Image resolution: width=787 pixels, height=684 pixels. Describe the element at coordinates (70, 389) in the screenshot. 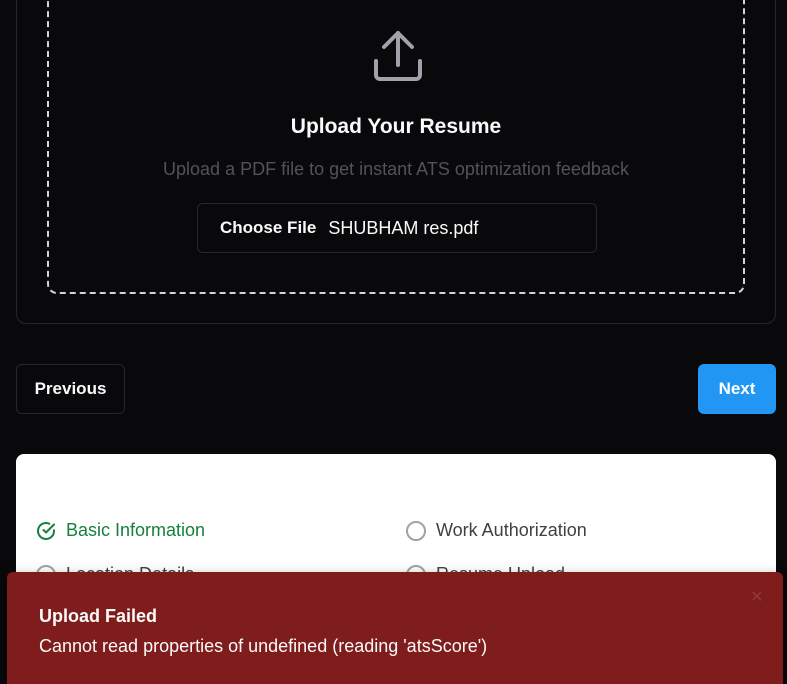

I see `previous-button: Previous` at that location.